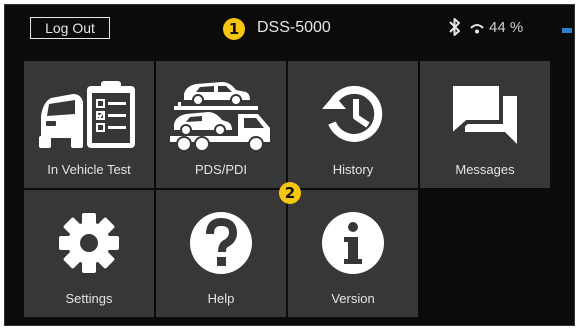 The image size is (579, 330). Describe the element at coordinates (234, 29) in the screenshot. I see `callout-marker-1: 1` at that location.